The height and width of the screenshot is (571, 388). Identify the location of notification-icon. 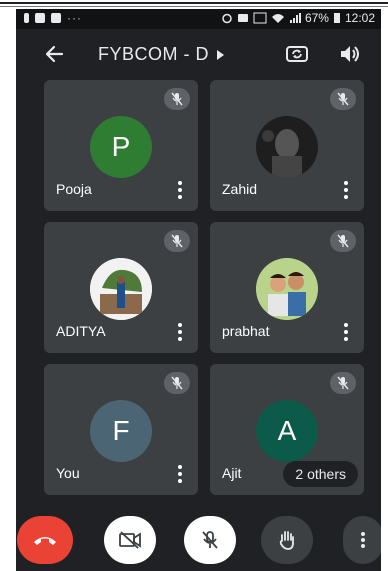
(26, 18).